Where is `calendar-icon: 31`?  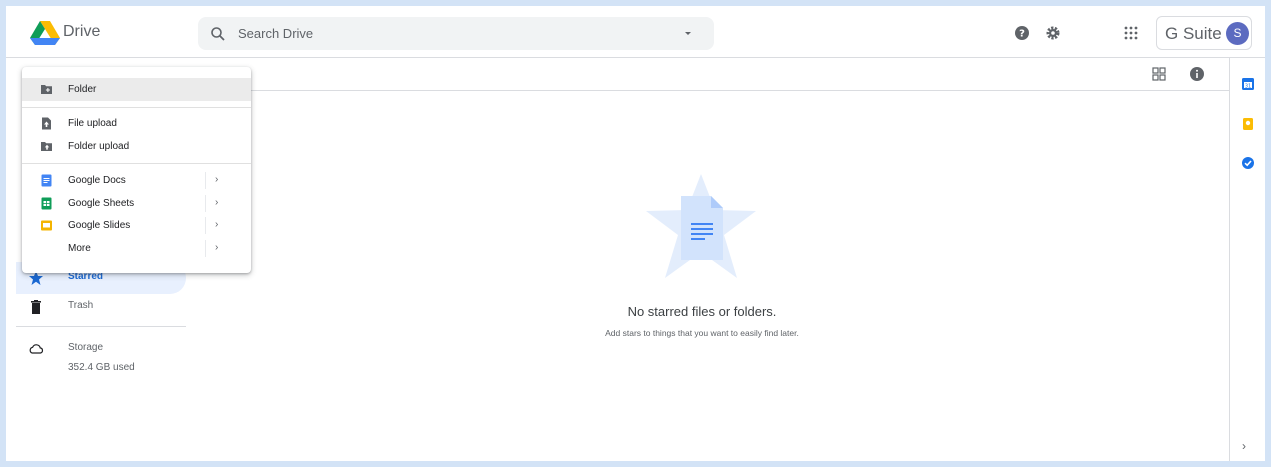
calendar-icon: 31 is located at coordinates (1248, 84).